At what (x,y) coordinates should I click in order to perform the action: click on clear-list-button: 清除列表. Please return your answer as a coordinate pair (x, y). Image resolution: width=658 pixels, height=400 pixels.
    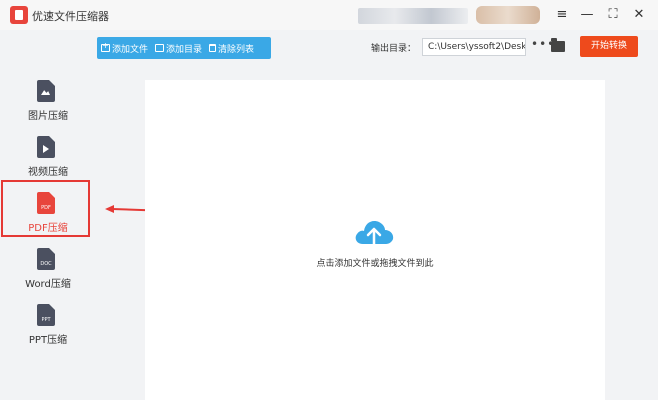
    Looking at the image, I should click on (231, 48).